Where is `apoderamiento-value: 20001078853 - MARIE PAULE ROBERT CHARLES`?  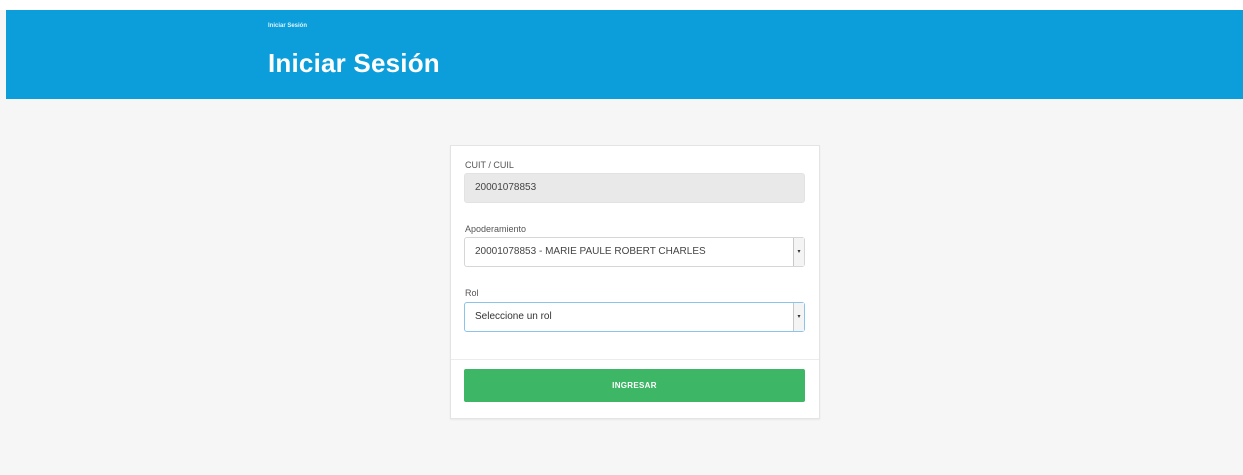
apoderamiento-value: 20001078853 - MARIE PAULE ROBERT CHARLES is located at coordinates (590, 251).